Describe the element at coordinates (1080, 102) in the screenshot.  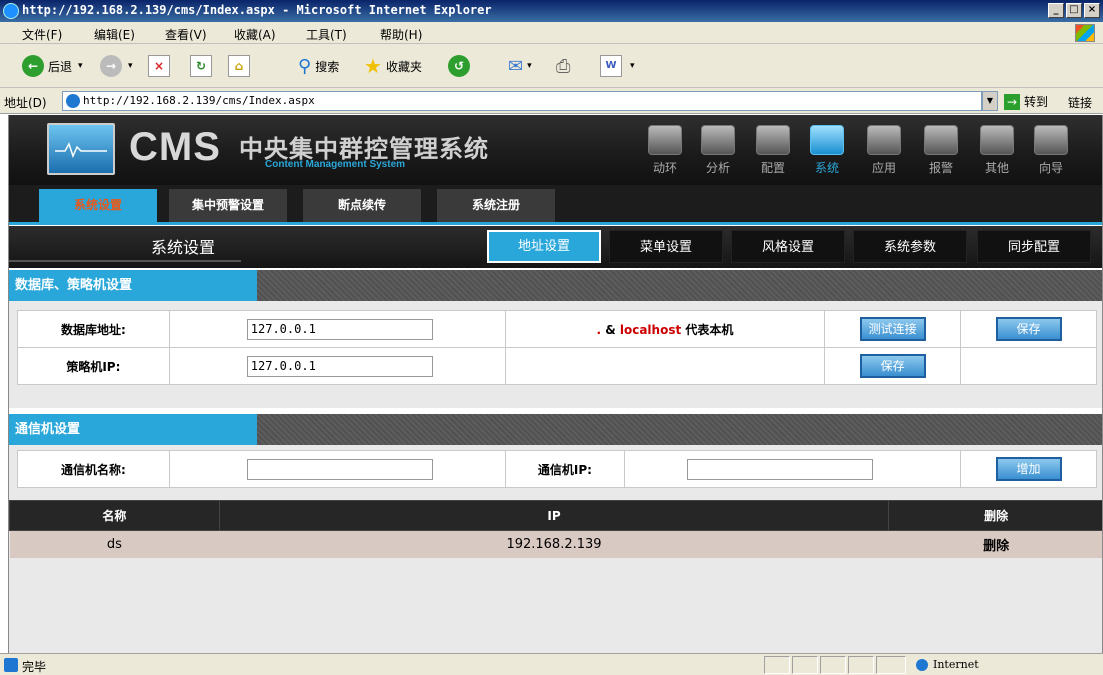
I see `links-button: 链接` at that location.